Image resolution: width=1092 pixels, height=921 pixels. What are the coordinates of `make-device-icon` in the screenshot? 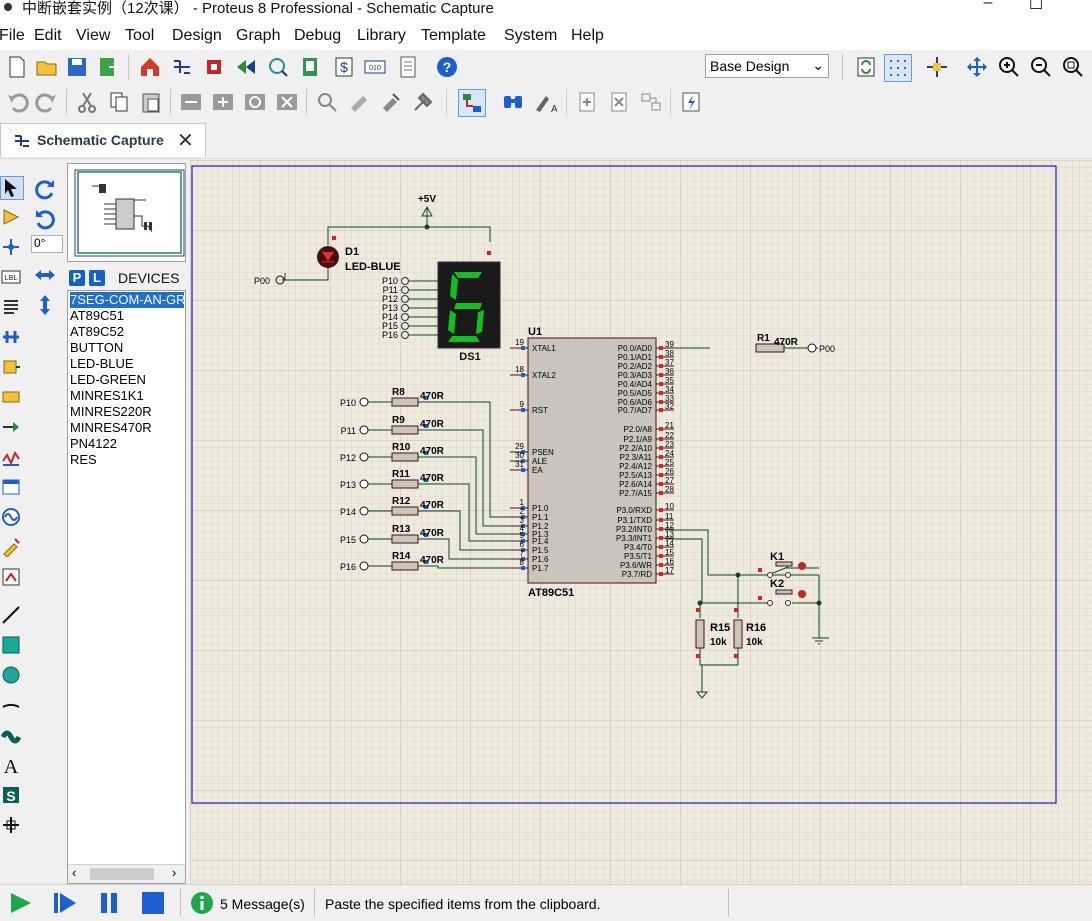 It's located at (359, 102).